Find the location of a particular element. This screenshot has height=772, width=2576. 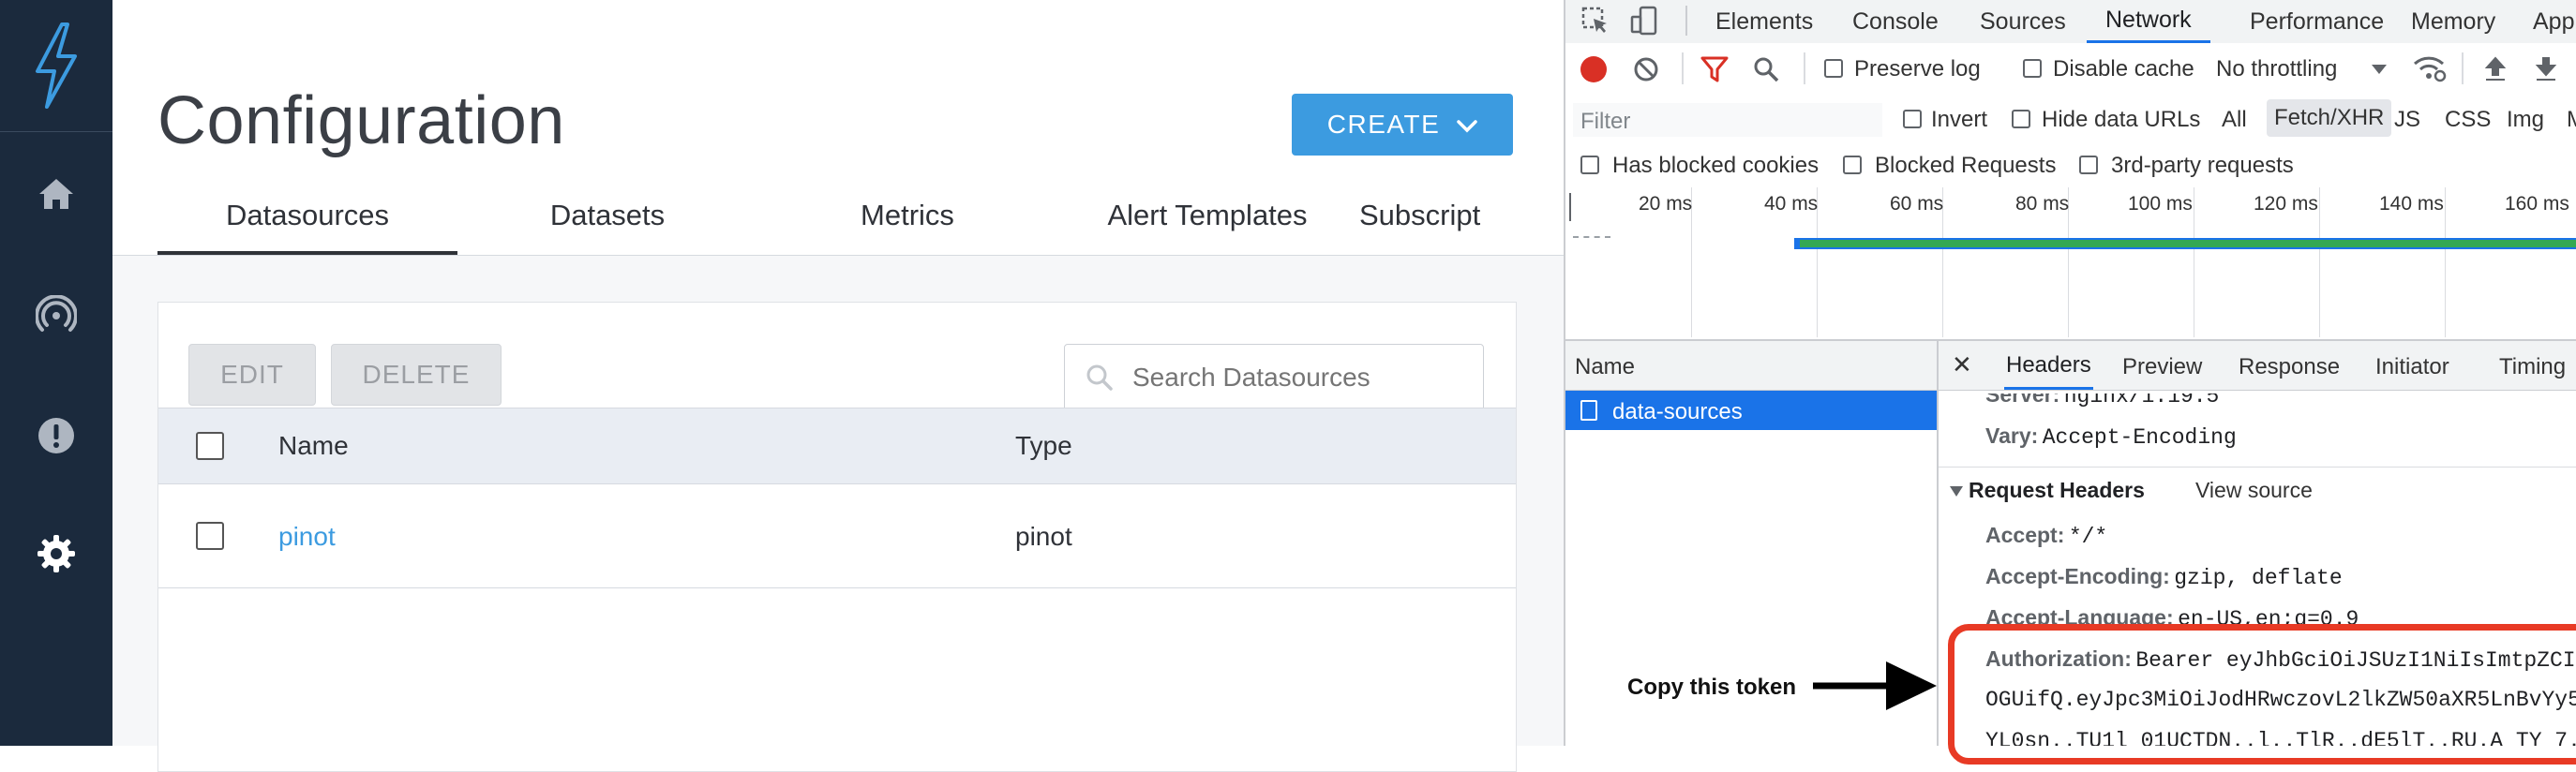

type-filter-js: JS is located at coordinates (2407, 120).